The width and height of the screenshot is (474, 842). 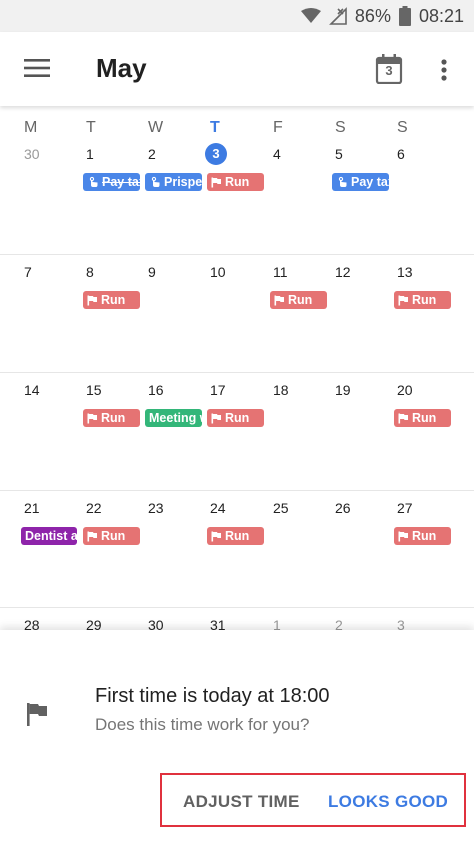 What do you see at coordinates (156, 390) in the screenshot?
I see `day-number: 16` at bounding box center [156, 390].